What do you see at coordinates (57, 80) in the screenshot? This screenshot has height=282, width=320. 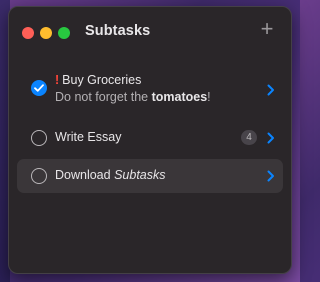 I see `priority-mark: !` at bounding box center [57, 80].